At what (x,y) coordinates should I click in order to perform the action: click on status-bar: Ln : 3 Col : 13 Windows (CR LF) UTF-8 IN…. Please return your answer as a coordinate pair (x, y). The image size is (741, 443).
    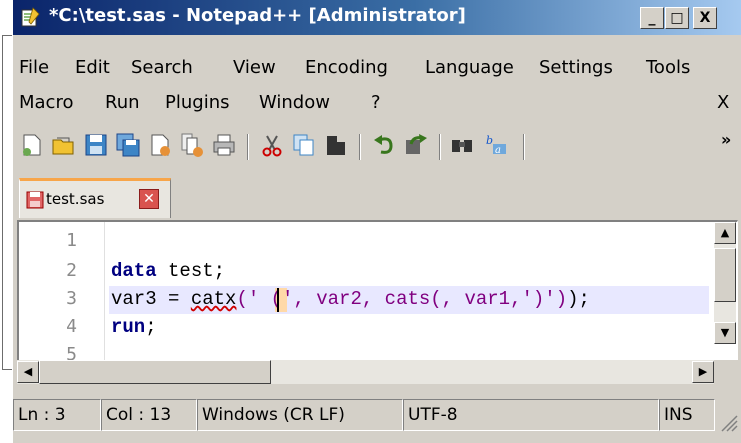
    Looking at the image, I should click on (377, 415).